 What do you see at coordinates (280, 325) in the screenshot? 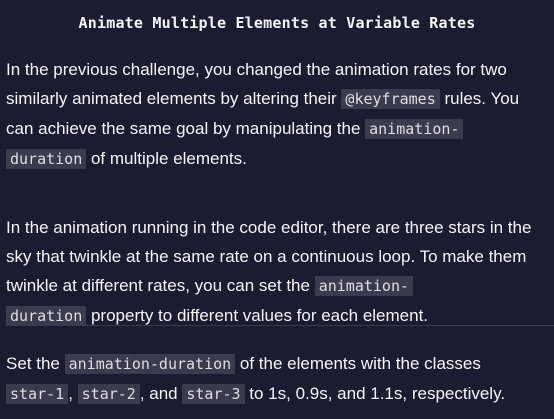
I see `section-divider` at bounding box center [280, 325].